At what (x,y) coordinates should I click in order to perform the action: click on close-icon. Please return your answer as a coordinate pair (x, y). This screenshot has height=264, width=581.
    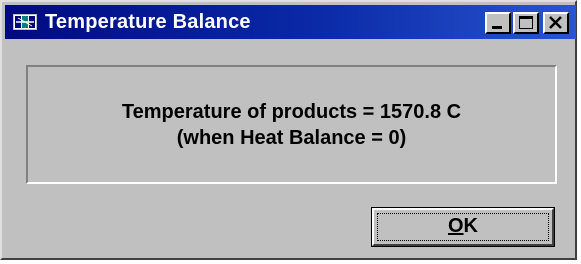
    Looking at the image, I should click on (555, 22).